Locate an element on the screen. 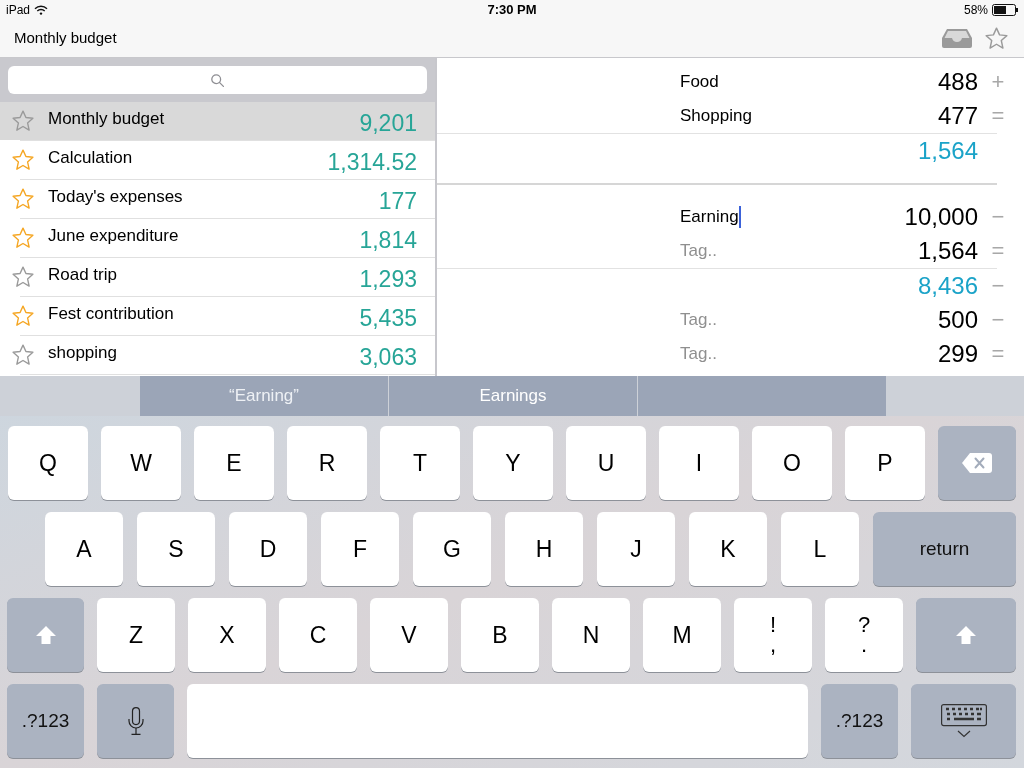 The image size is (1024, 768). letter-key: M is located at coordinates (682, 635).